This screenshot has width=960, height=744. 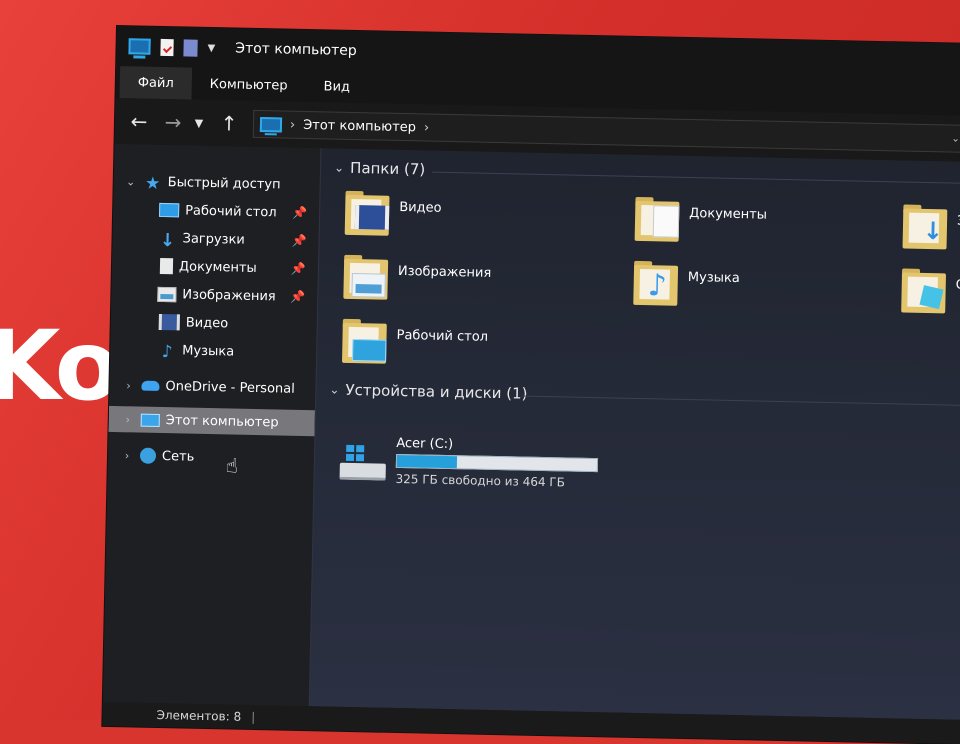 I want to click on sidebar-item-downloads: ↓ Загрузки 📌, so click(x=215, y=239).